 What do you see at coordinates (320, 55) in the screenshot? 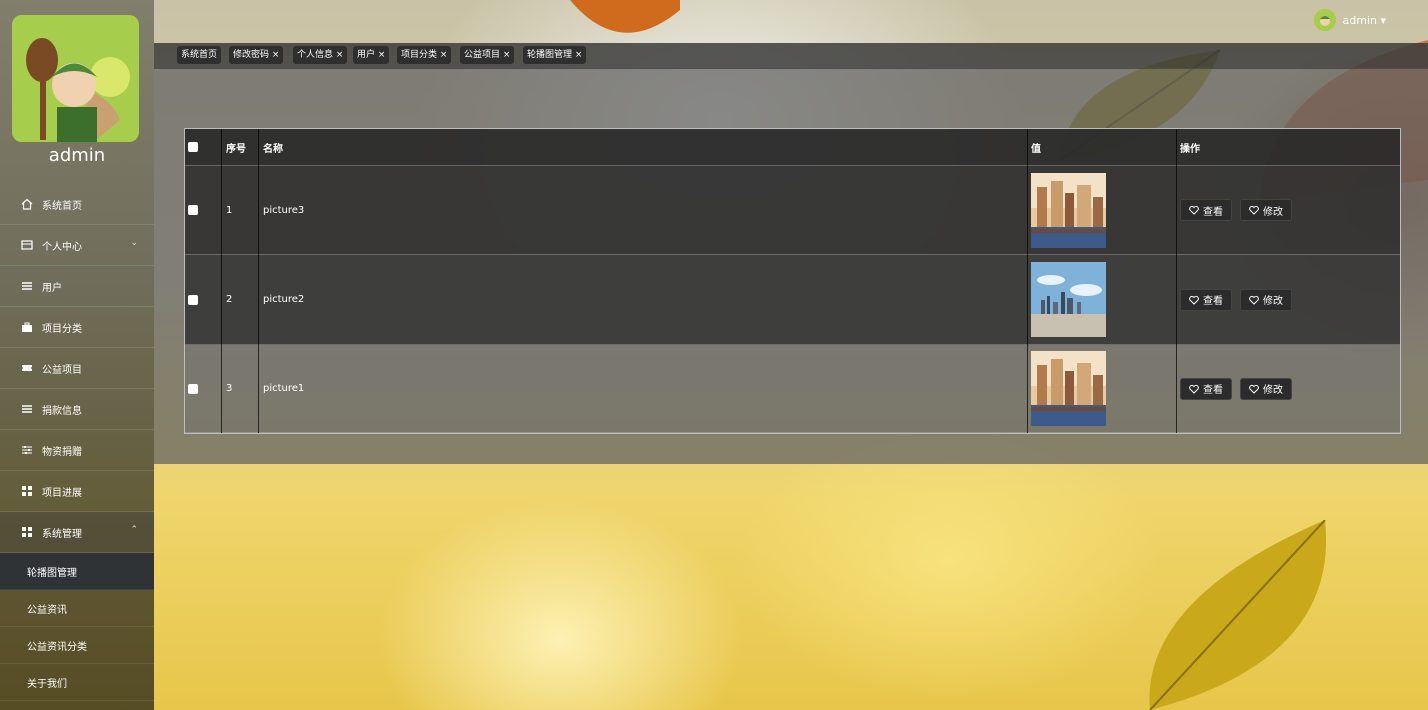
I see `tab-personal-info: 个人信息 ×` at bounding box center [320, 55].